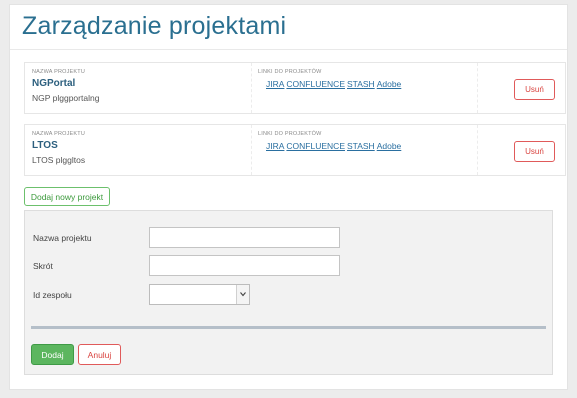 The width and height of the screenshot is (577, 398). I want to click on project-name-cell: NAZWA PROJEKTU NGPortal NGP plggportalng, so click(138, 88).